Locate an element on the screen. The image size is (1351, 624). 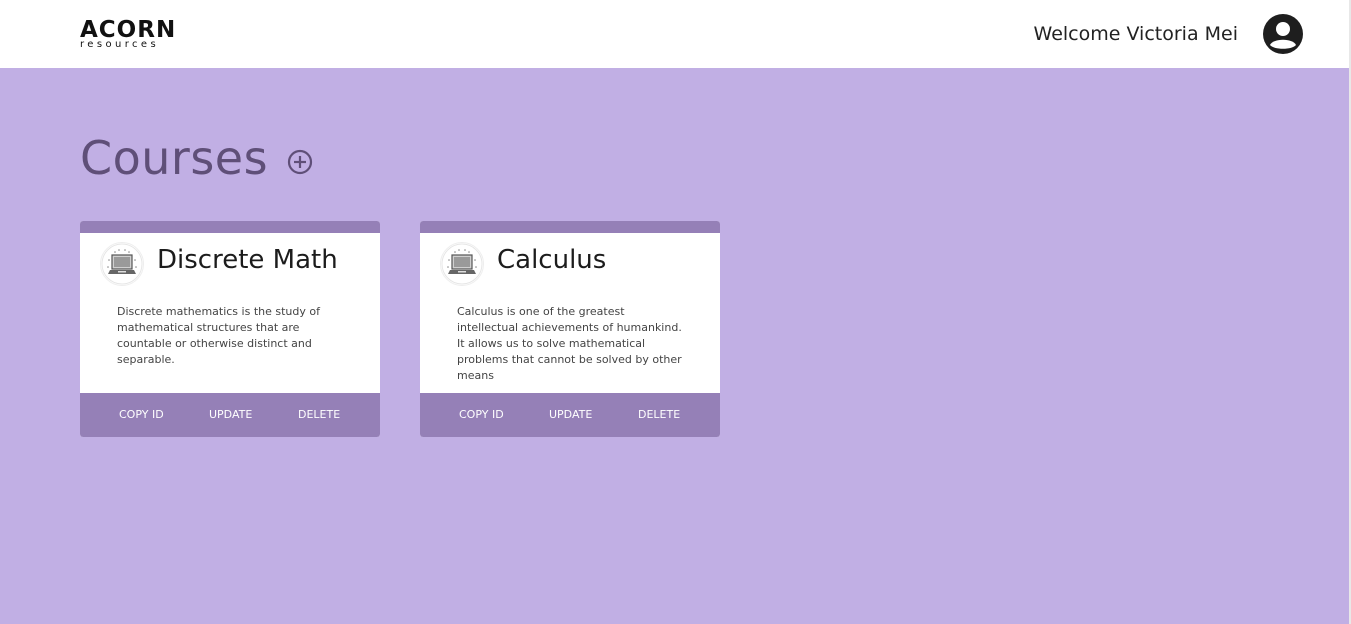
acorn-logo: ACORN resources is located at coordinates (130, 34).